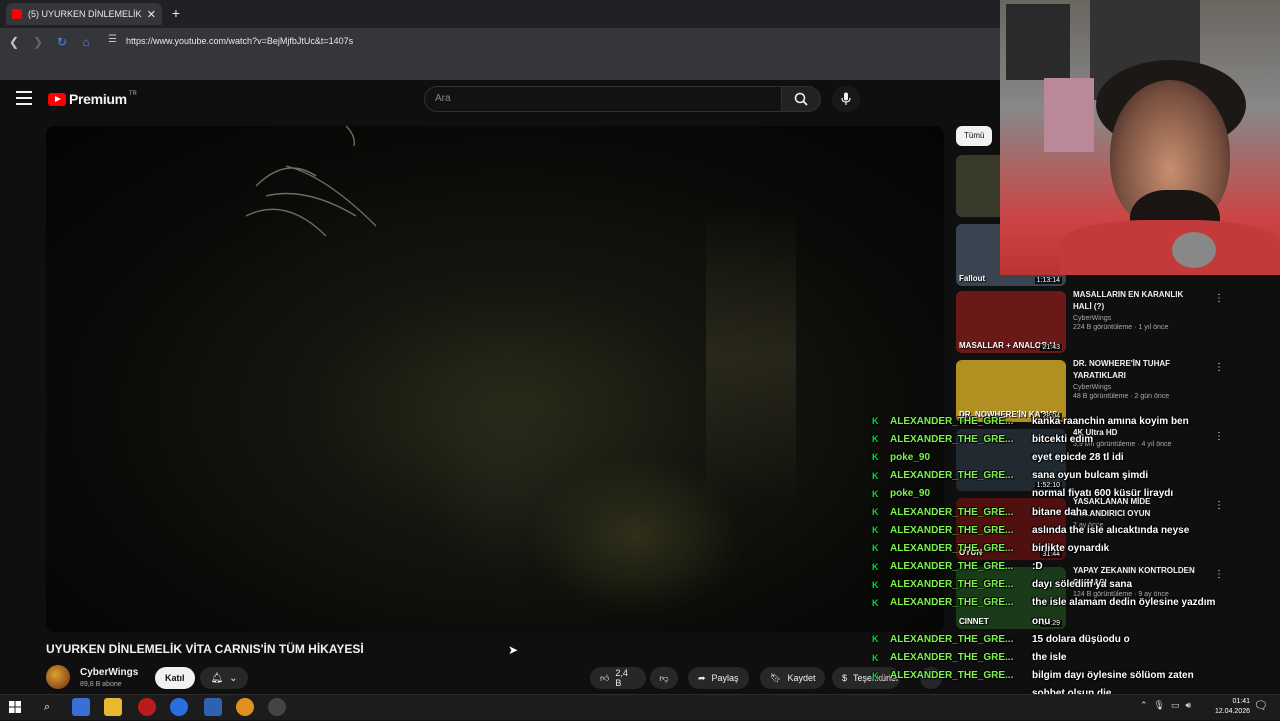 The height and width of the screenshot is (721, 1280). Describe the element at coordinates (1138, 301) in the screenshot. I see `related-video-title: MASALLARIN EN KARANLIK HALİ (?)` at that location.